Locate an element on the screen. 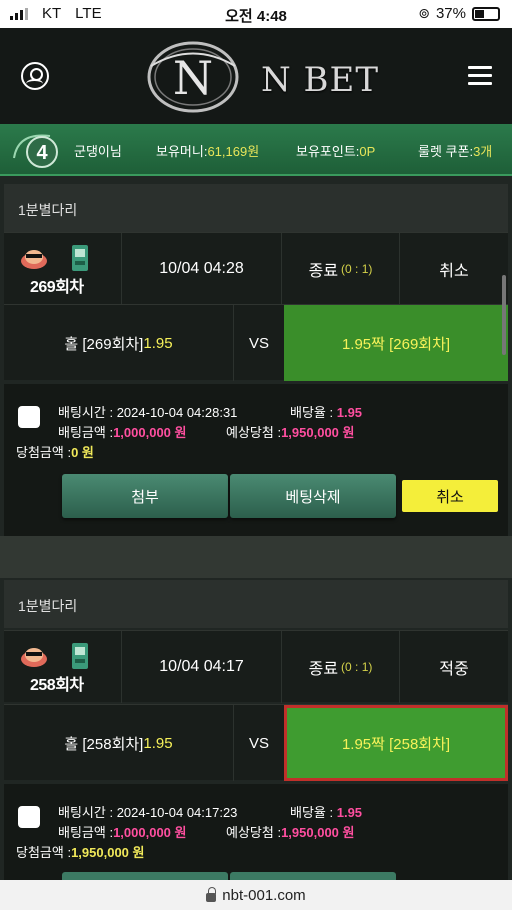 This screenshot has height=910, width=512. money-value: 61,169원 is located at coordinates (233, 151).